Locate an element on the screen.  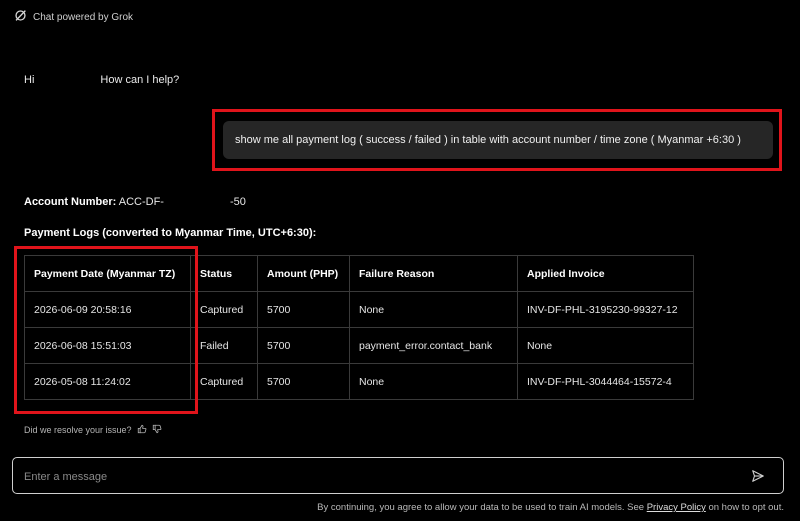
feedback-prompt: Did we resolve your issue? is located at coordinates (78, 430).